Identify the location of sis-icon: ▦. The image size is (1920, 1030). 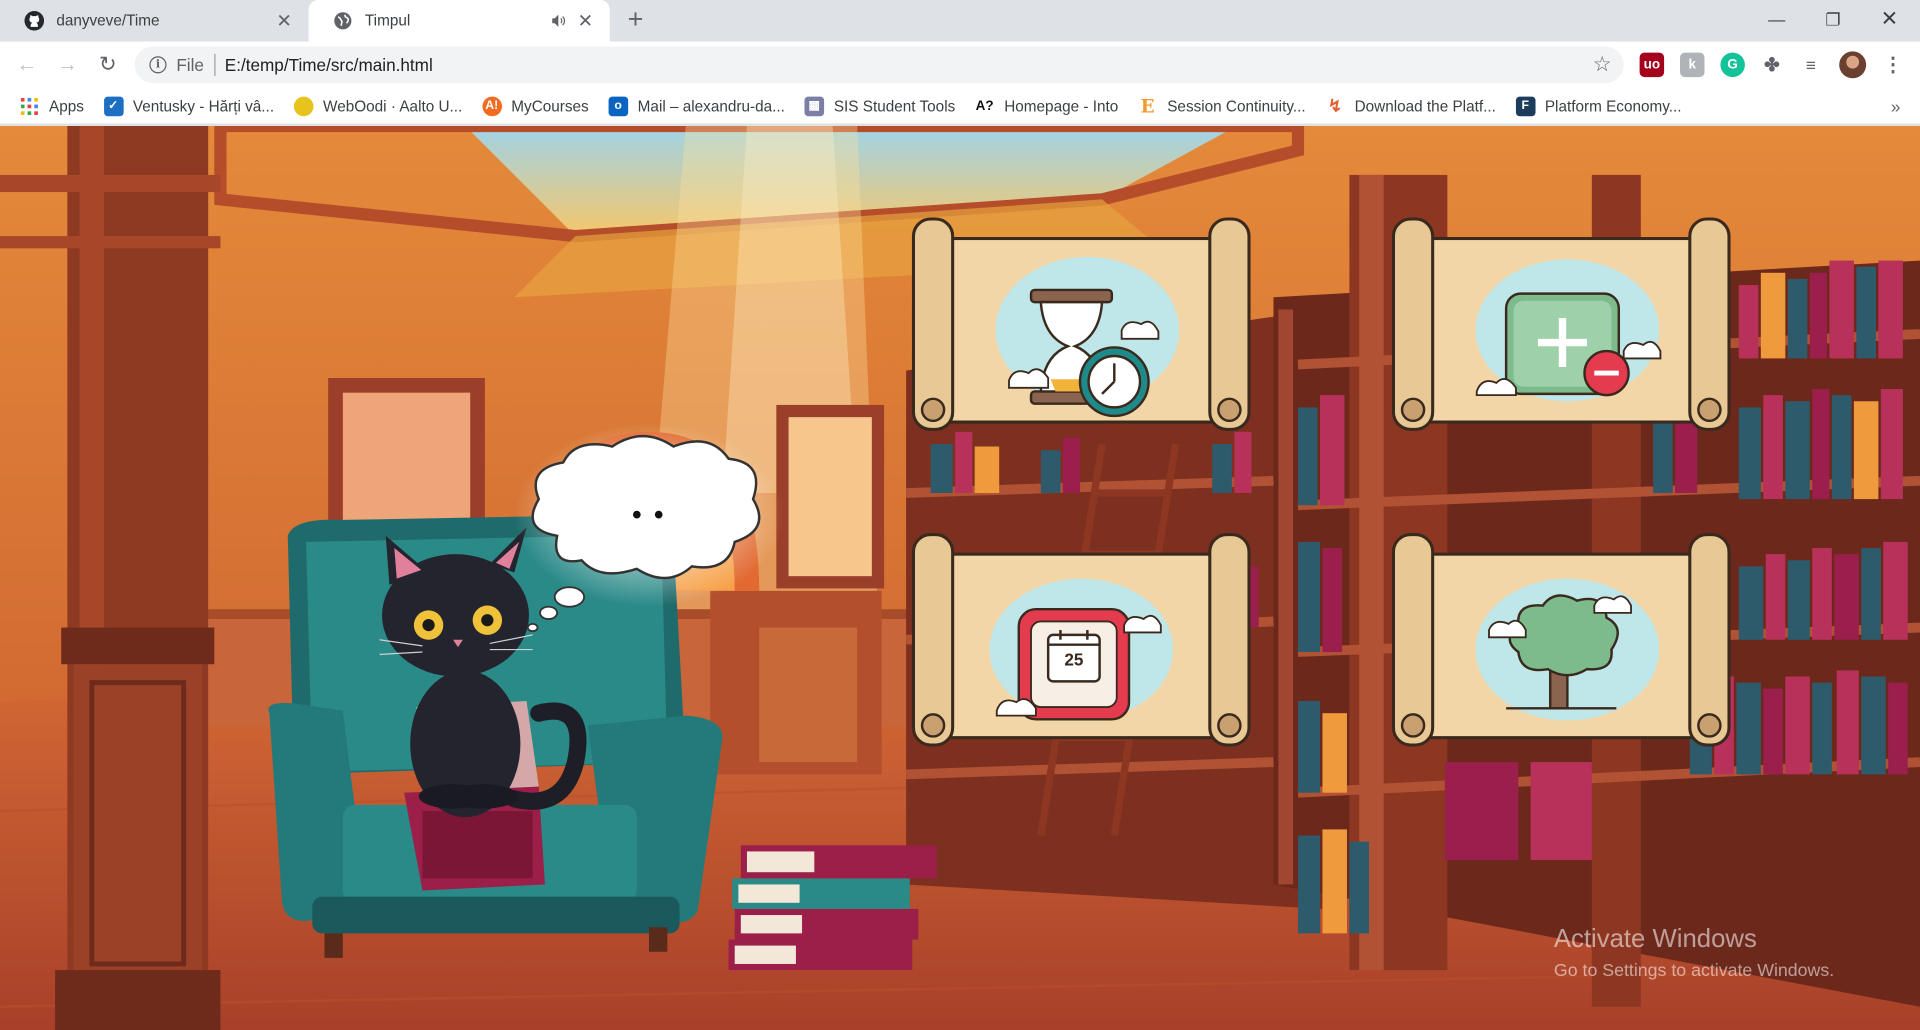
(814, 106).